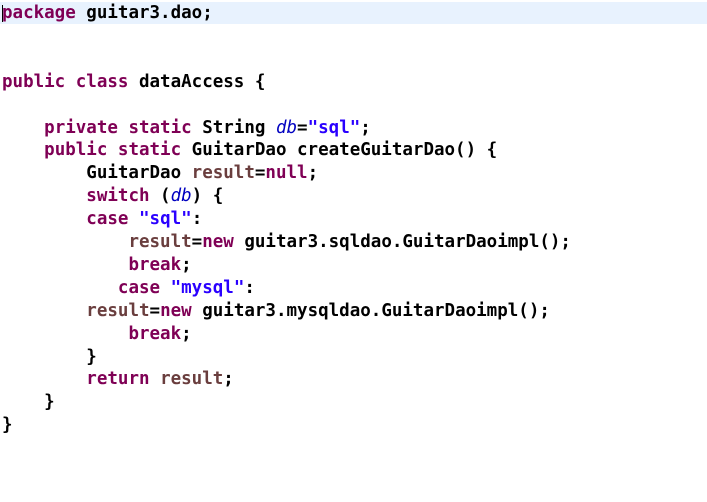  I want to click on keyword-token: package, so click(39, 13).